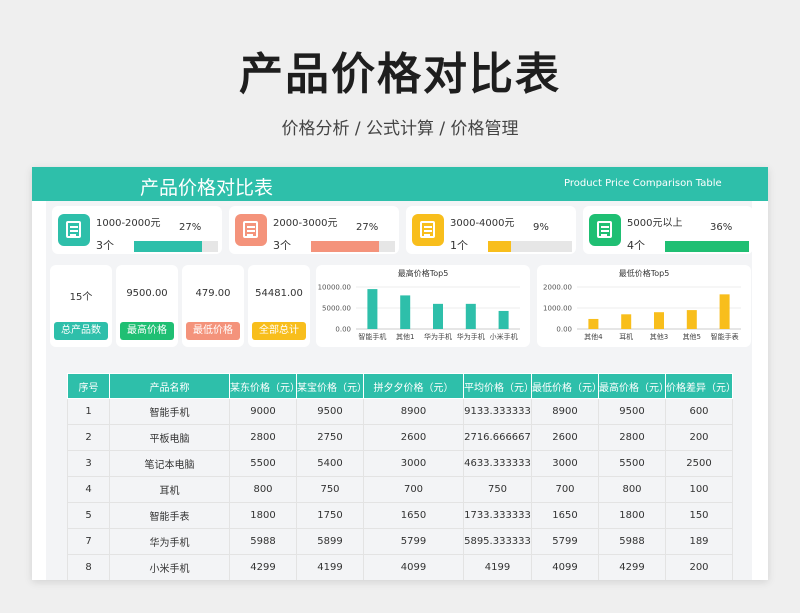 The width and height of the screenshot is (800, 613). Describe the element at coordinates (334, 288) in the screenshot. I see `y-tick-label: 10000.00` at that location.